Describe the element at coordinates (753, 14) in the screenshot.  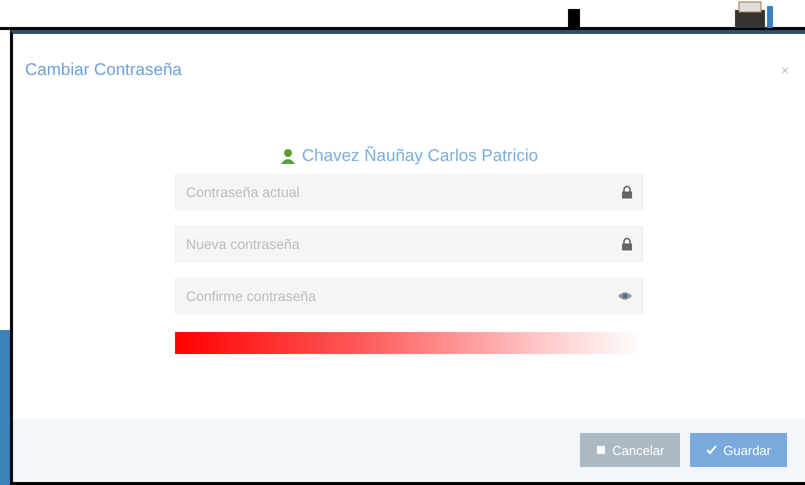
I see `printer-icon` at that location.